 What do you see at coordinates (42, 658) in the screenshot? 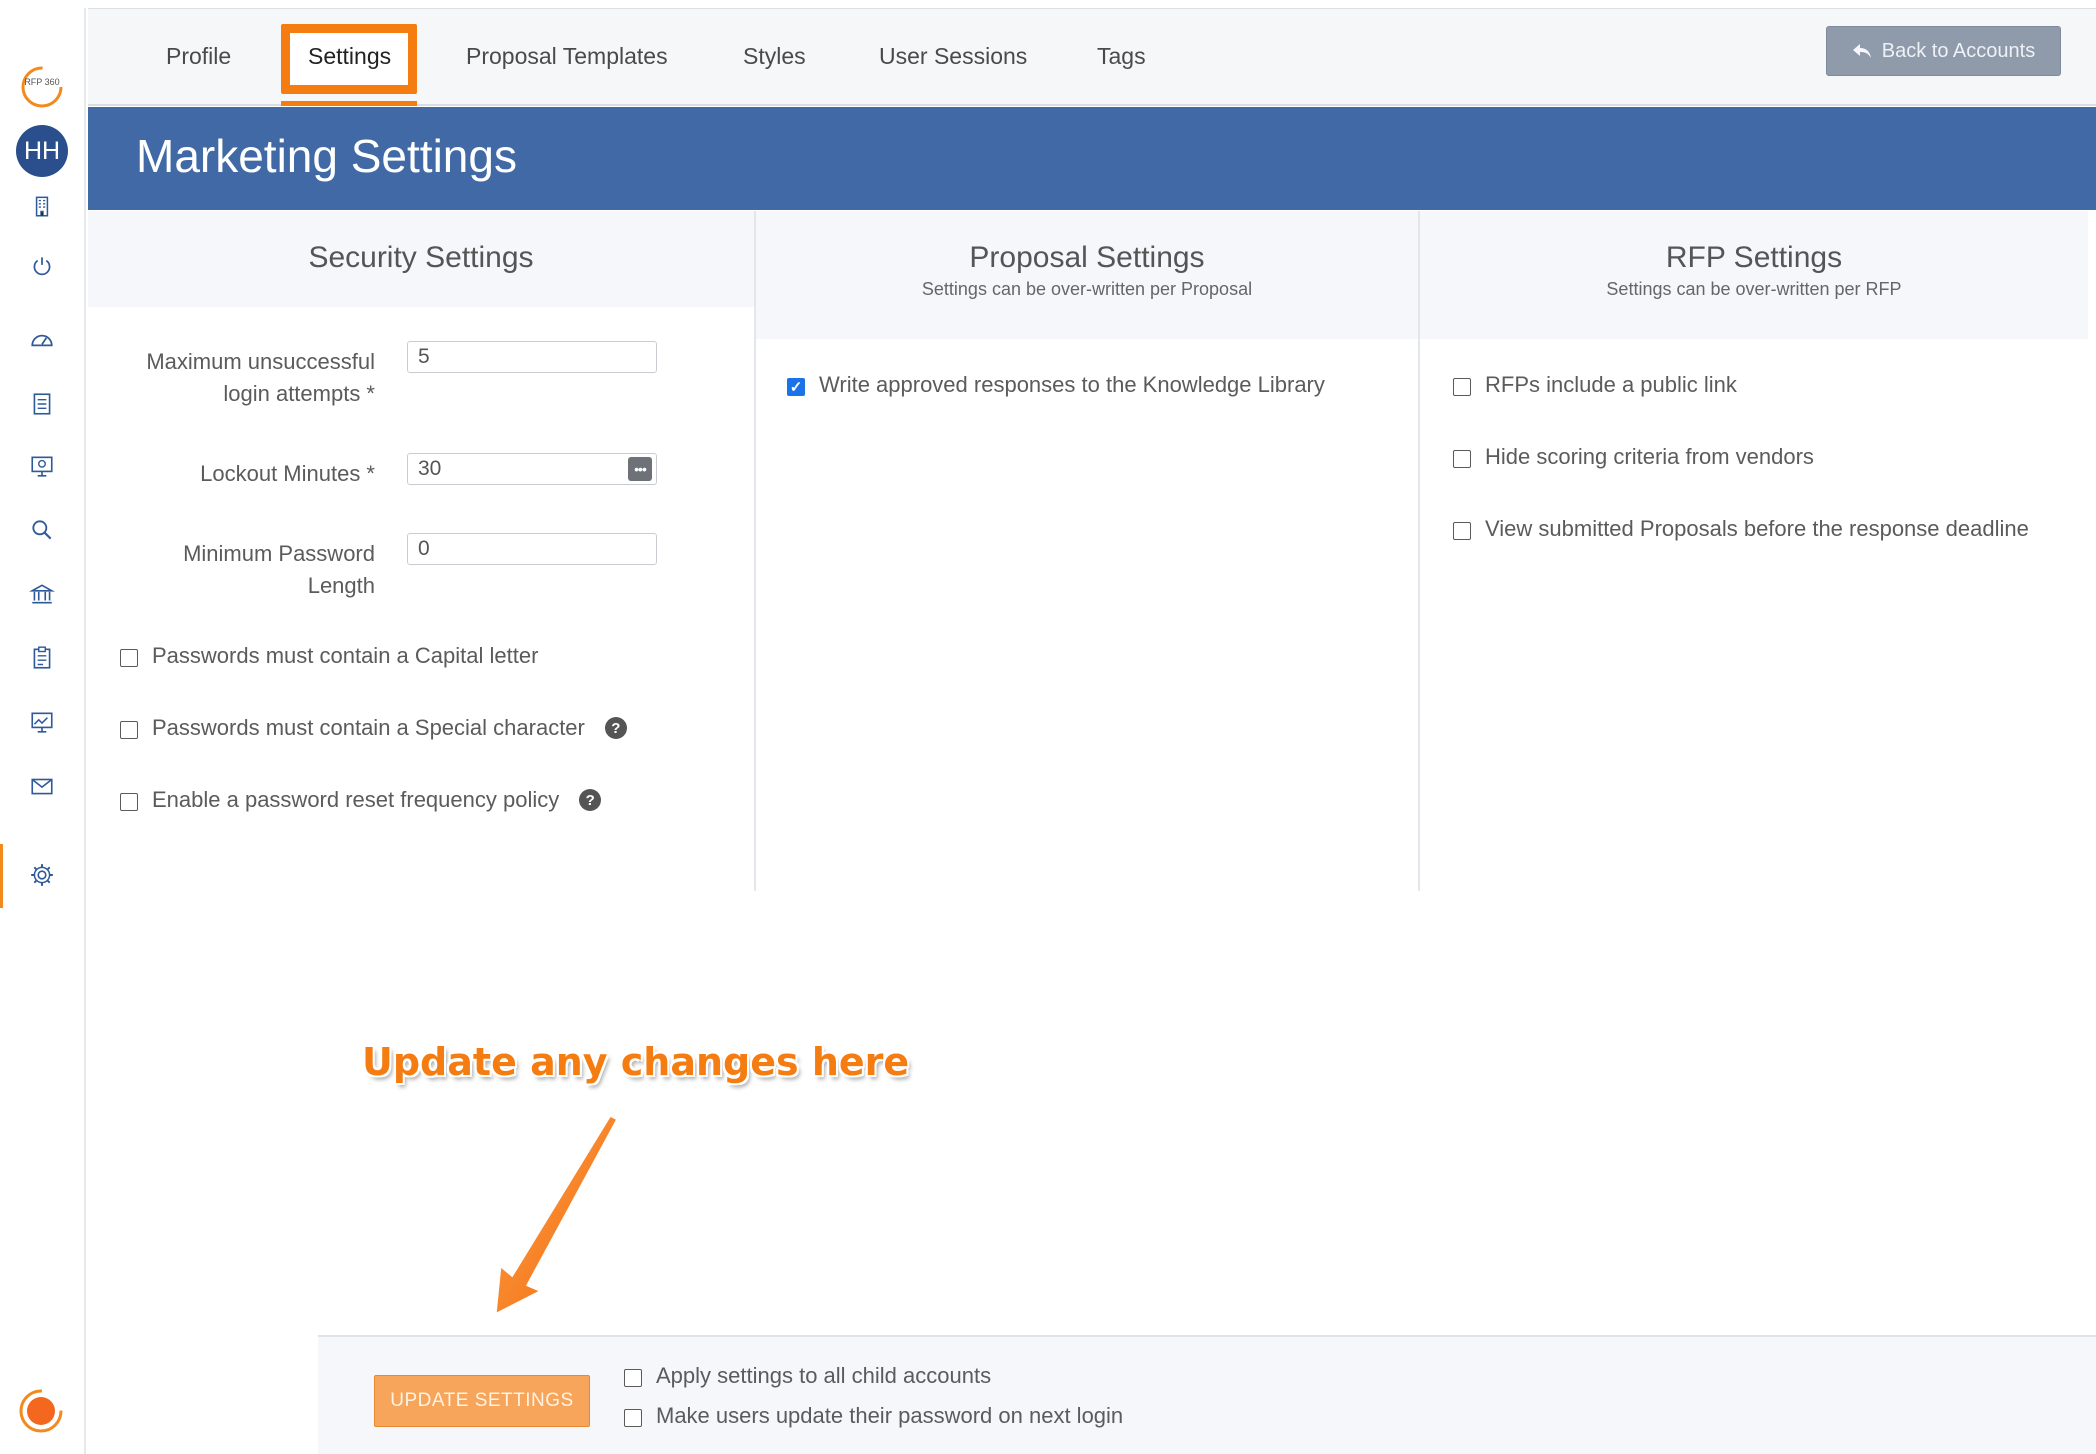
I see `clipboard-icon` at bounding box center [42, 658].